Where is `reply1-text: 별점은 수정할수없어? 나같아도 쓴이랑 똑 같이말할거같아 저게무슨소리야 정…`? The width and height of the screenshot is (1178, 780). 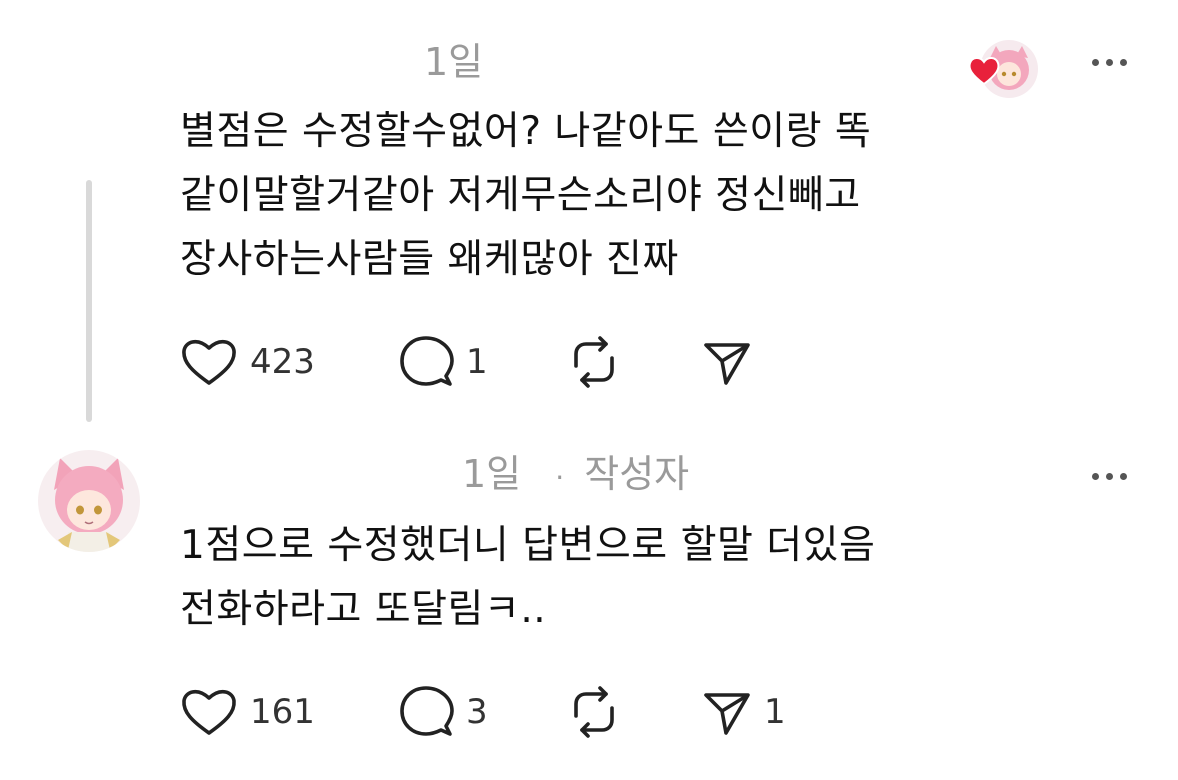 reply1-text: 별점은 수정할수없어? 나같아도 쓴이랑 똑 같이말할거같아 저게무슨소리야 정… is located at coordinates (526, 195).